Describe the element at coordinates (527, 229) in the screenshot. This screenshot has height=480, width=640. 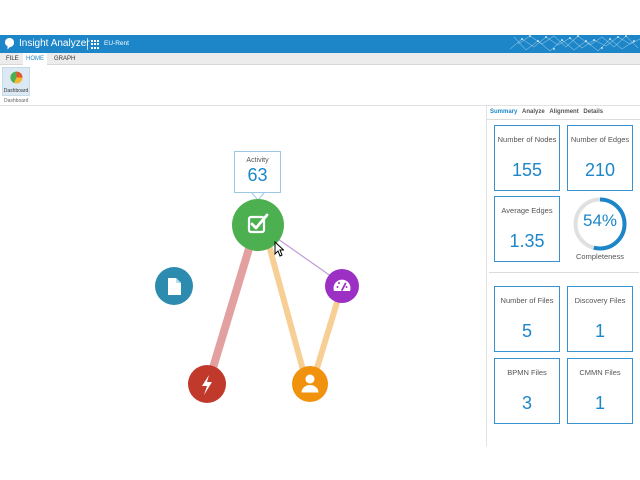
I see `card-average-edges: Average Edges 1.35` at that location.